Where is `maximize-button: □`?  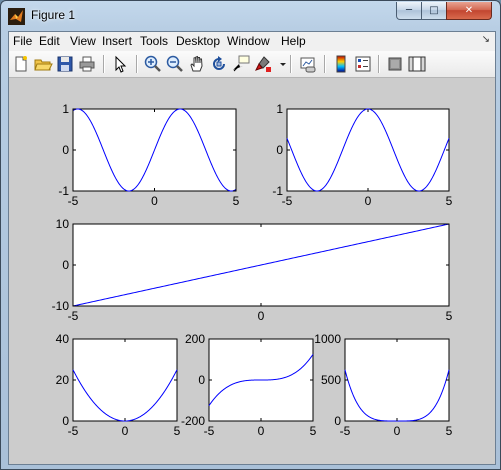
maximize-button: □ is located at coordinates (434, 11).